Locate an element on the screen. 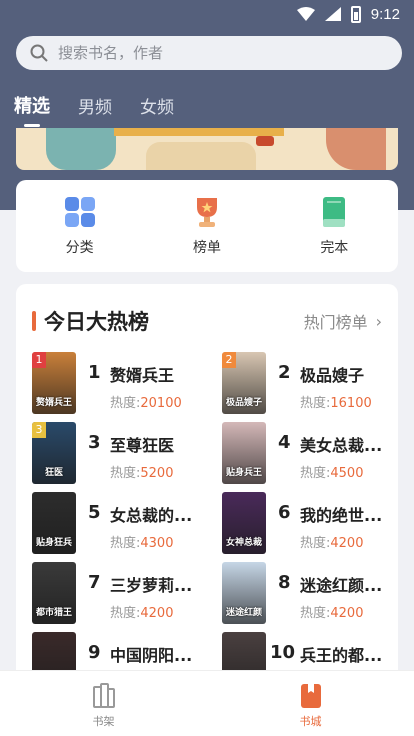  rank-badge: 3 is located at coordinates (39, 430).